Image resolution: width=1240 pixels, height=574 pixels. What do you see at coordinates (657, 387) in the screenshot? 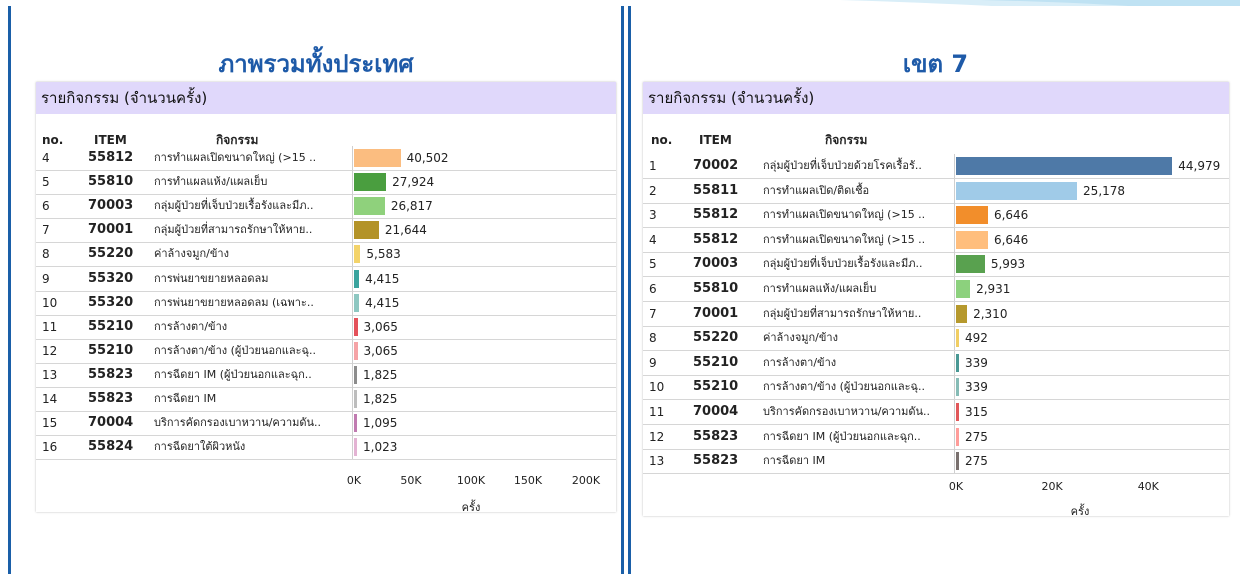
I see `row-number: 10` at bounding box center [657, 387].